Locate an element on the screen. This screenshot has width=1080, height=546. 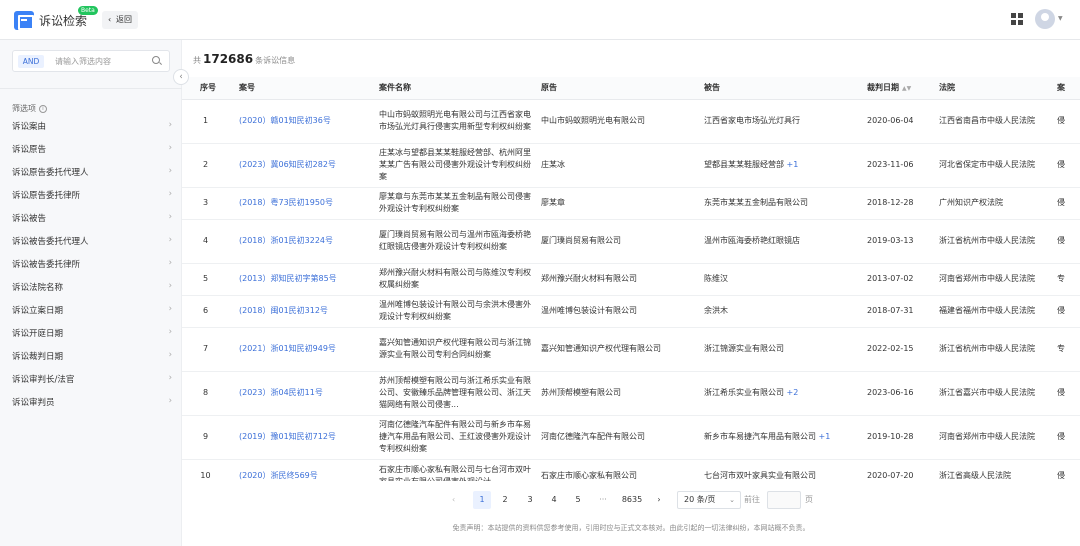
page-button-2: 2 is located at coordinates (505, 500).